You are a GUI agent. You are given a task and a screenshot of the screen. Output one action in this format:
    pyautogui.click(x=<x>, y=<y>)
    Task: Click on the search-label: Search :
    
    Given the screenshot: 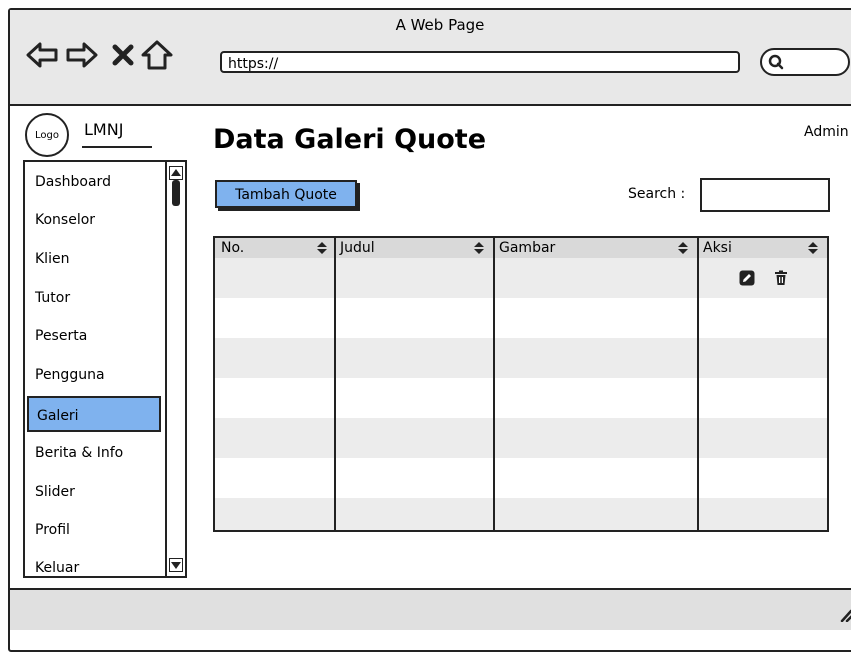 What is the action you would take?
    pyautogui.click(x=657, y=194)
    